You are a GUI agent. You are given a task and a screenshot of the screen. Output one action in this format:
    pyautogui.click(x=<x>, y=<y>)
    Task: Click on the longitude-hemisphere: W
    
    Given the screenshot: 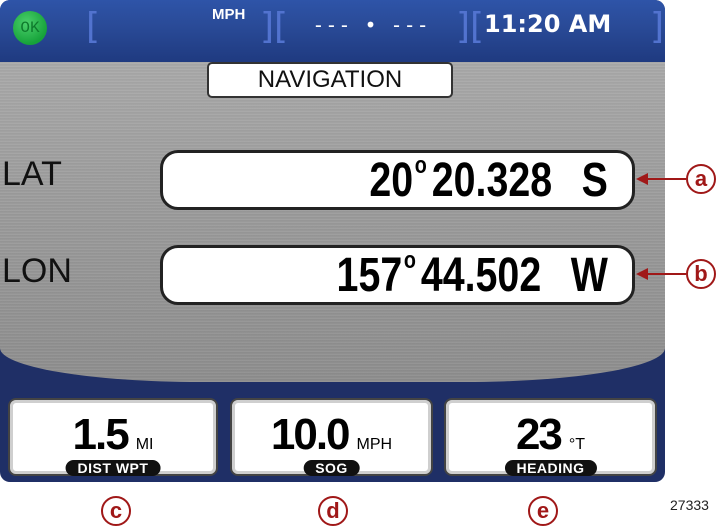 What is the action you would take?
    pyautogui.click(x=589, y=275)
    